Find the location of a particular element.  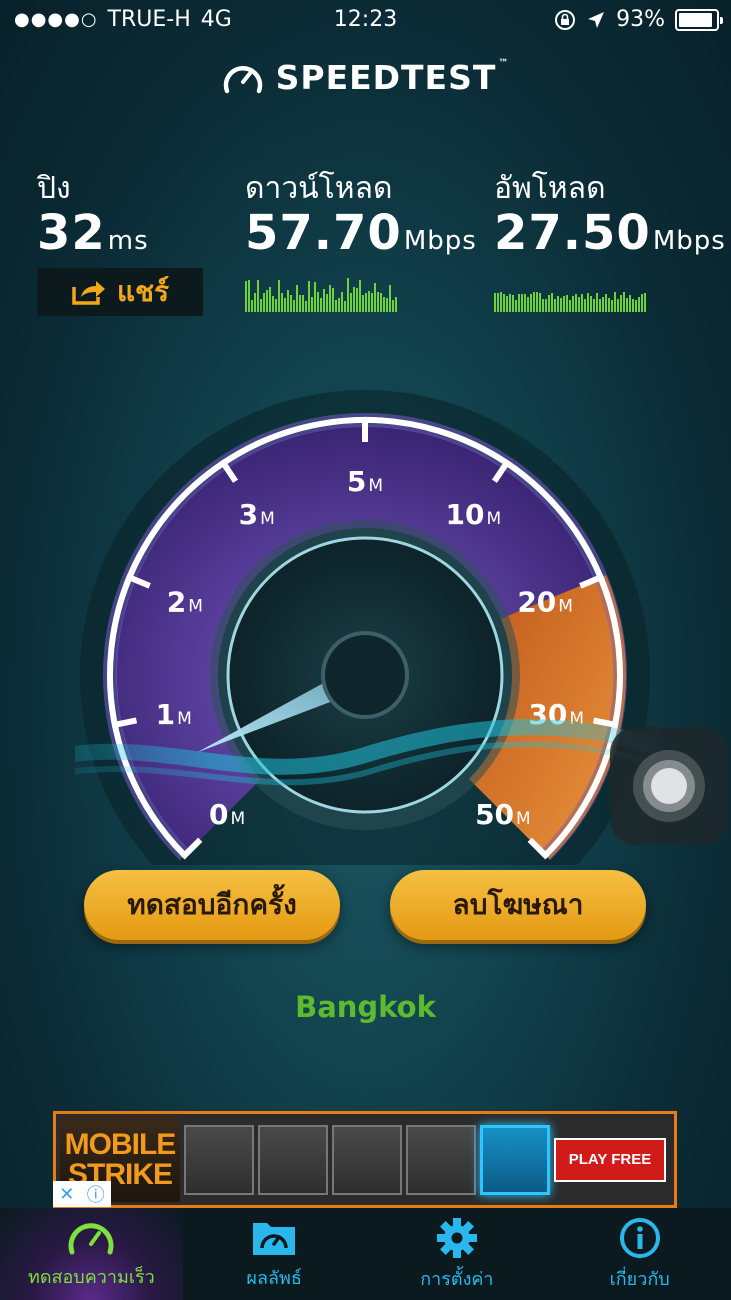

download-sparkline is located at coordinates (321, 294).